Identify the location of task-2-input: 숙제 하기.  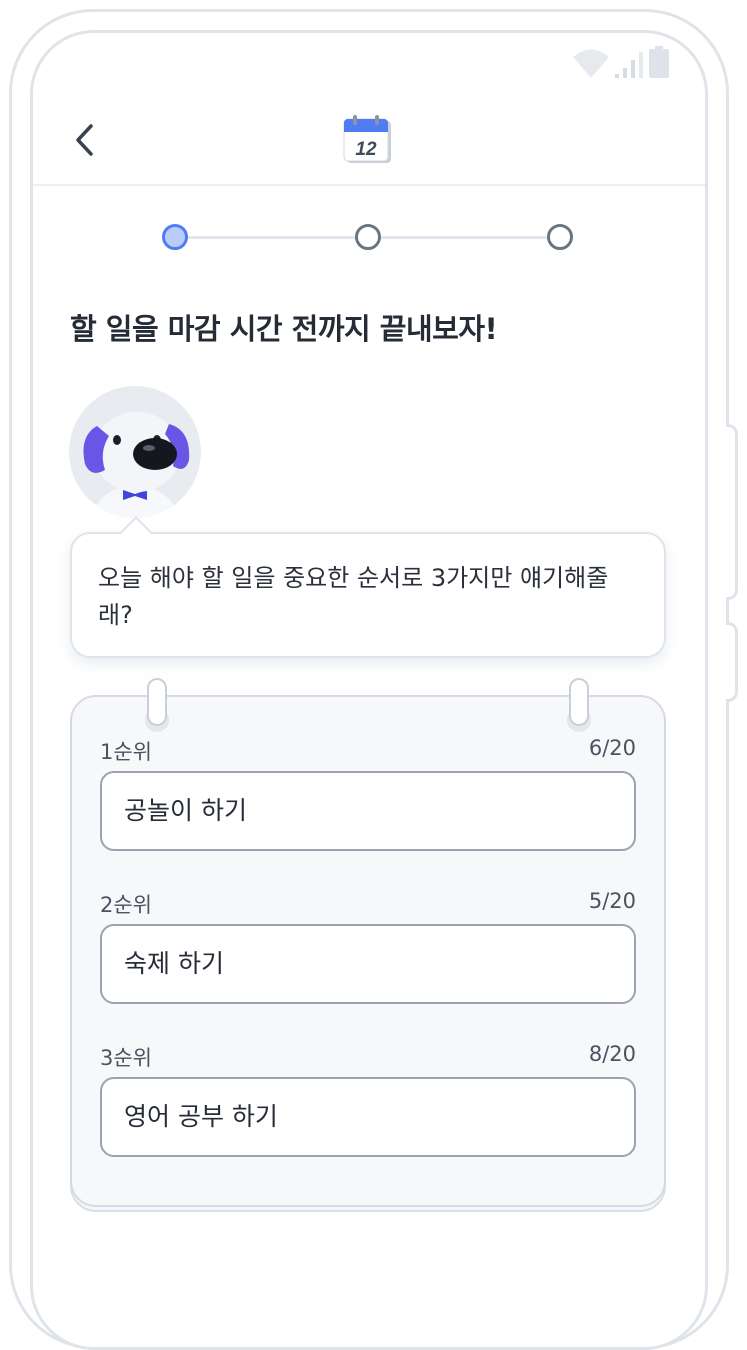
(368, 964).